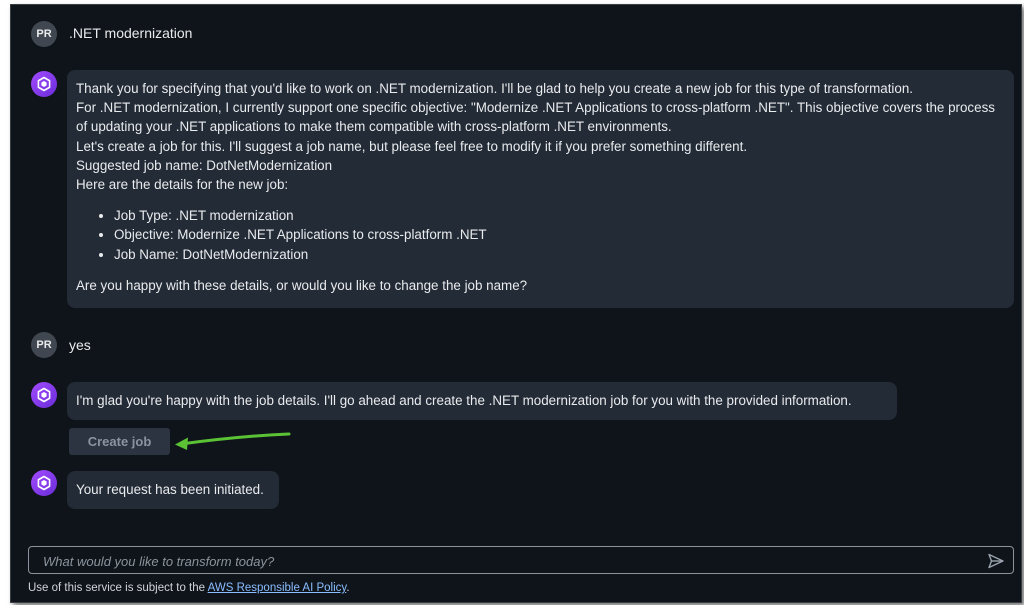 The image size is (1024, 605). Describe the element at coordinates (348, 588) in the screenshot. I see `footer-suffix: .` at that location.